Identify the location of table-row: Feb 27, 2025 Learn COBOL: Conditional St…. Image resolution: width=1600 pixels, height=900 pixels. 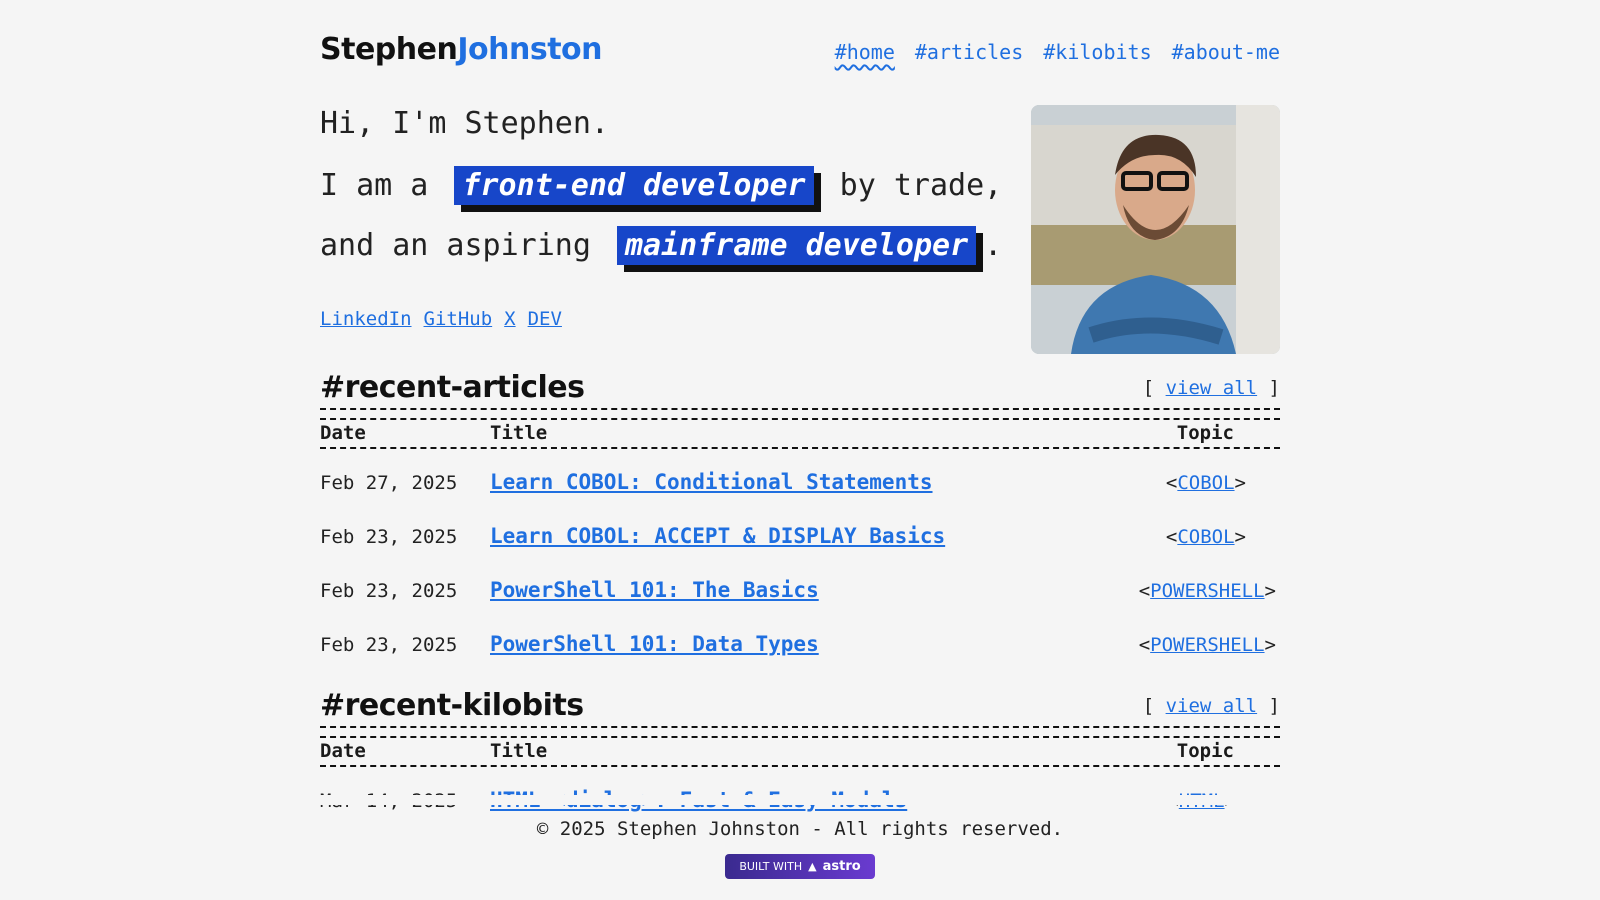
(800, 485).